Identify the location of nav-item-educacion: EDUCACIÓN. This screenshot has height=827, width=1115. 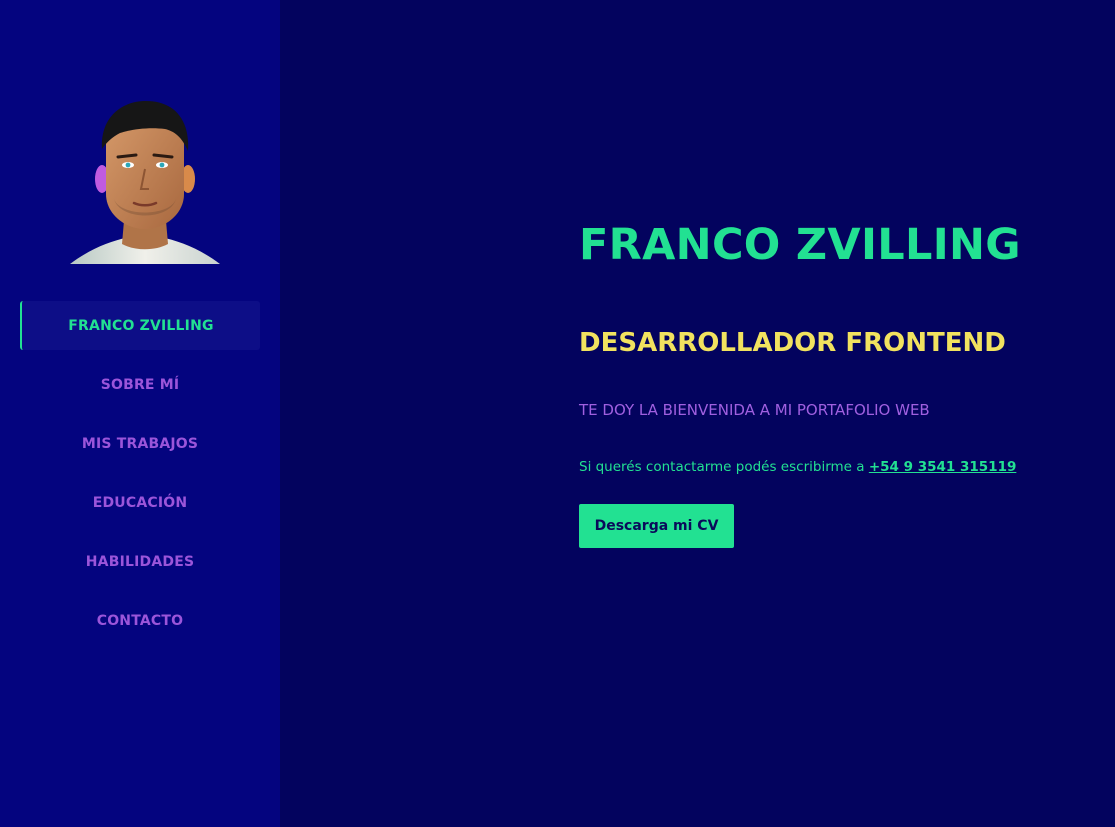
(140, 502).